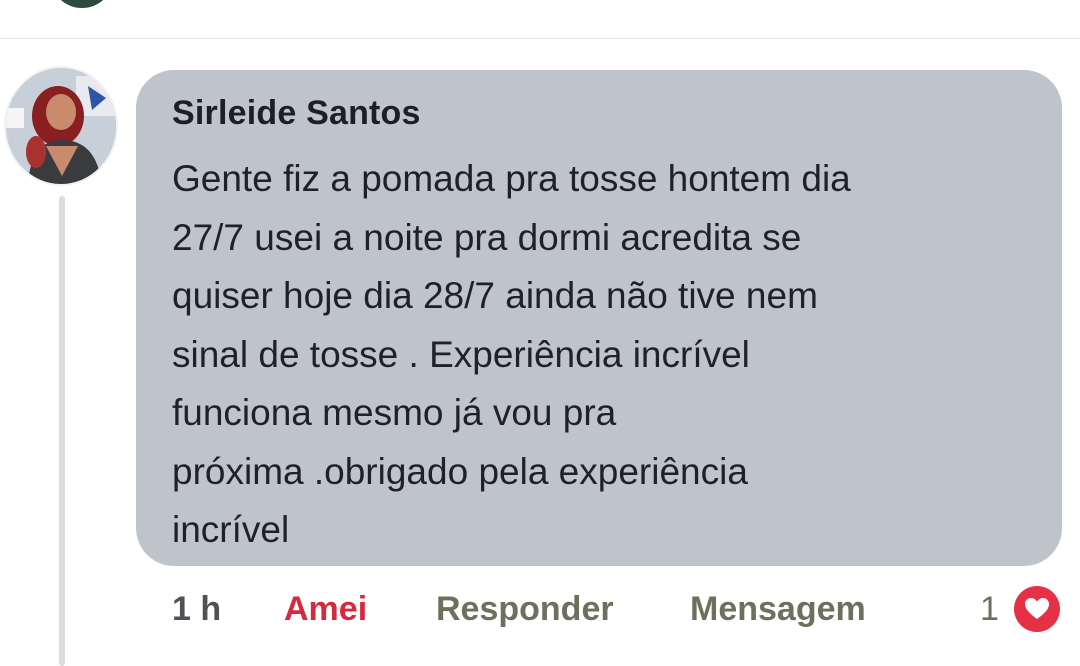  What do you see at coordinates (82, 4) in the screenshot?
I see `previous-avatar` at bounding box center [82, 4].